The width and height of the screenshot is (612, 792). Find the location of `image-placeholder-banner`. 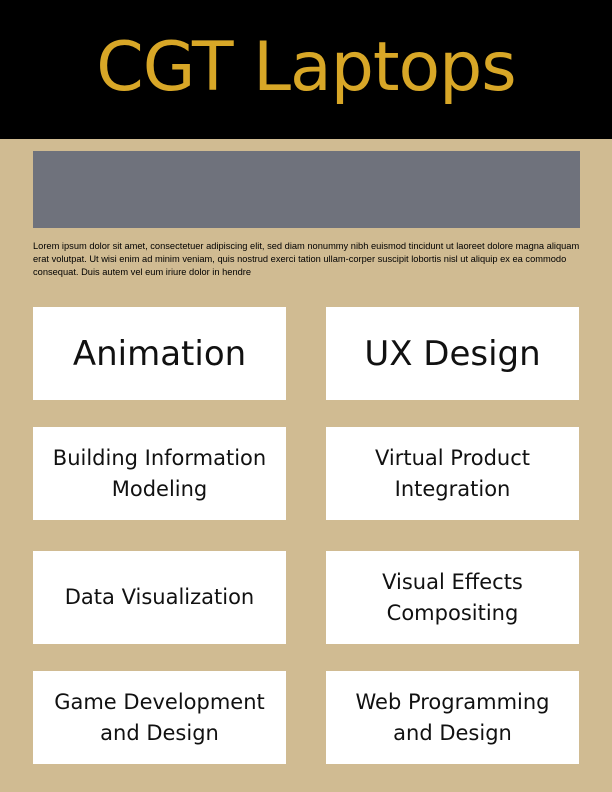

image-placeholder-banner is located at coordinates (306, 189).